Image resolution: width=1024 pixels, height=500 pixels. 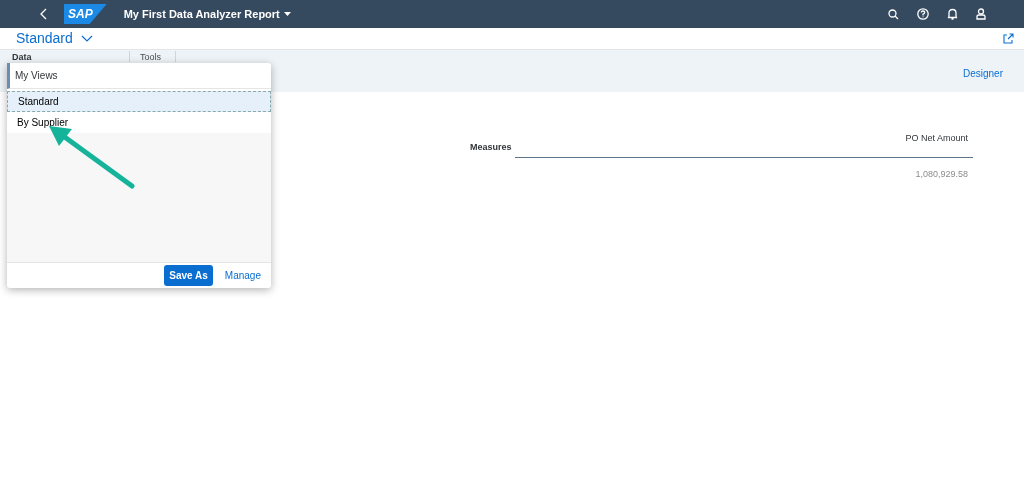 I want to click on bell-icon, so click(x=952, y=14).